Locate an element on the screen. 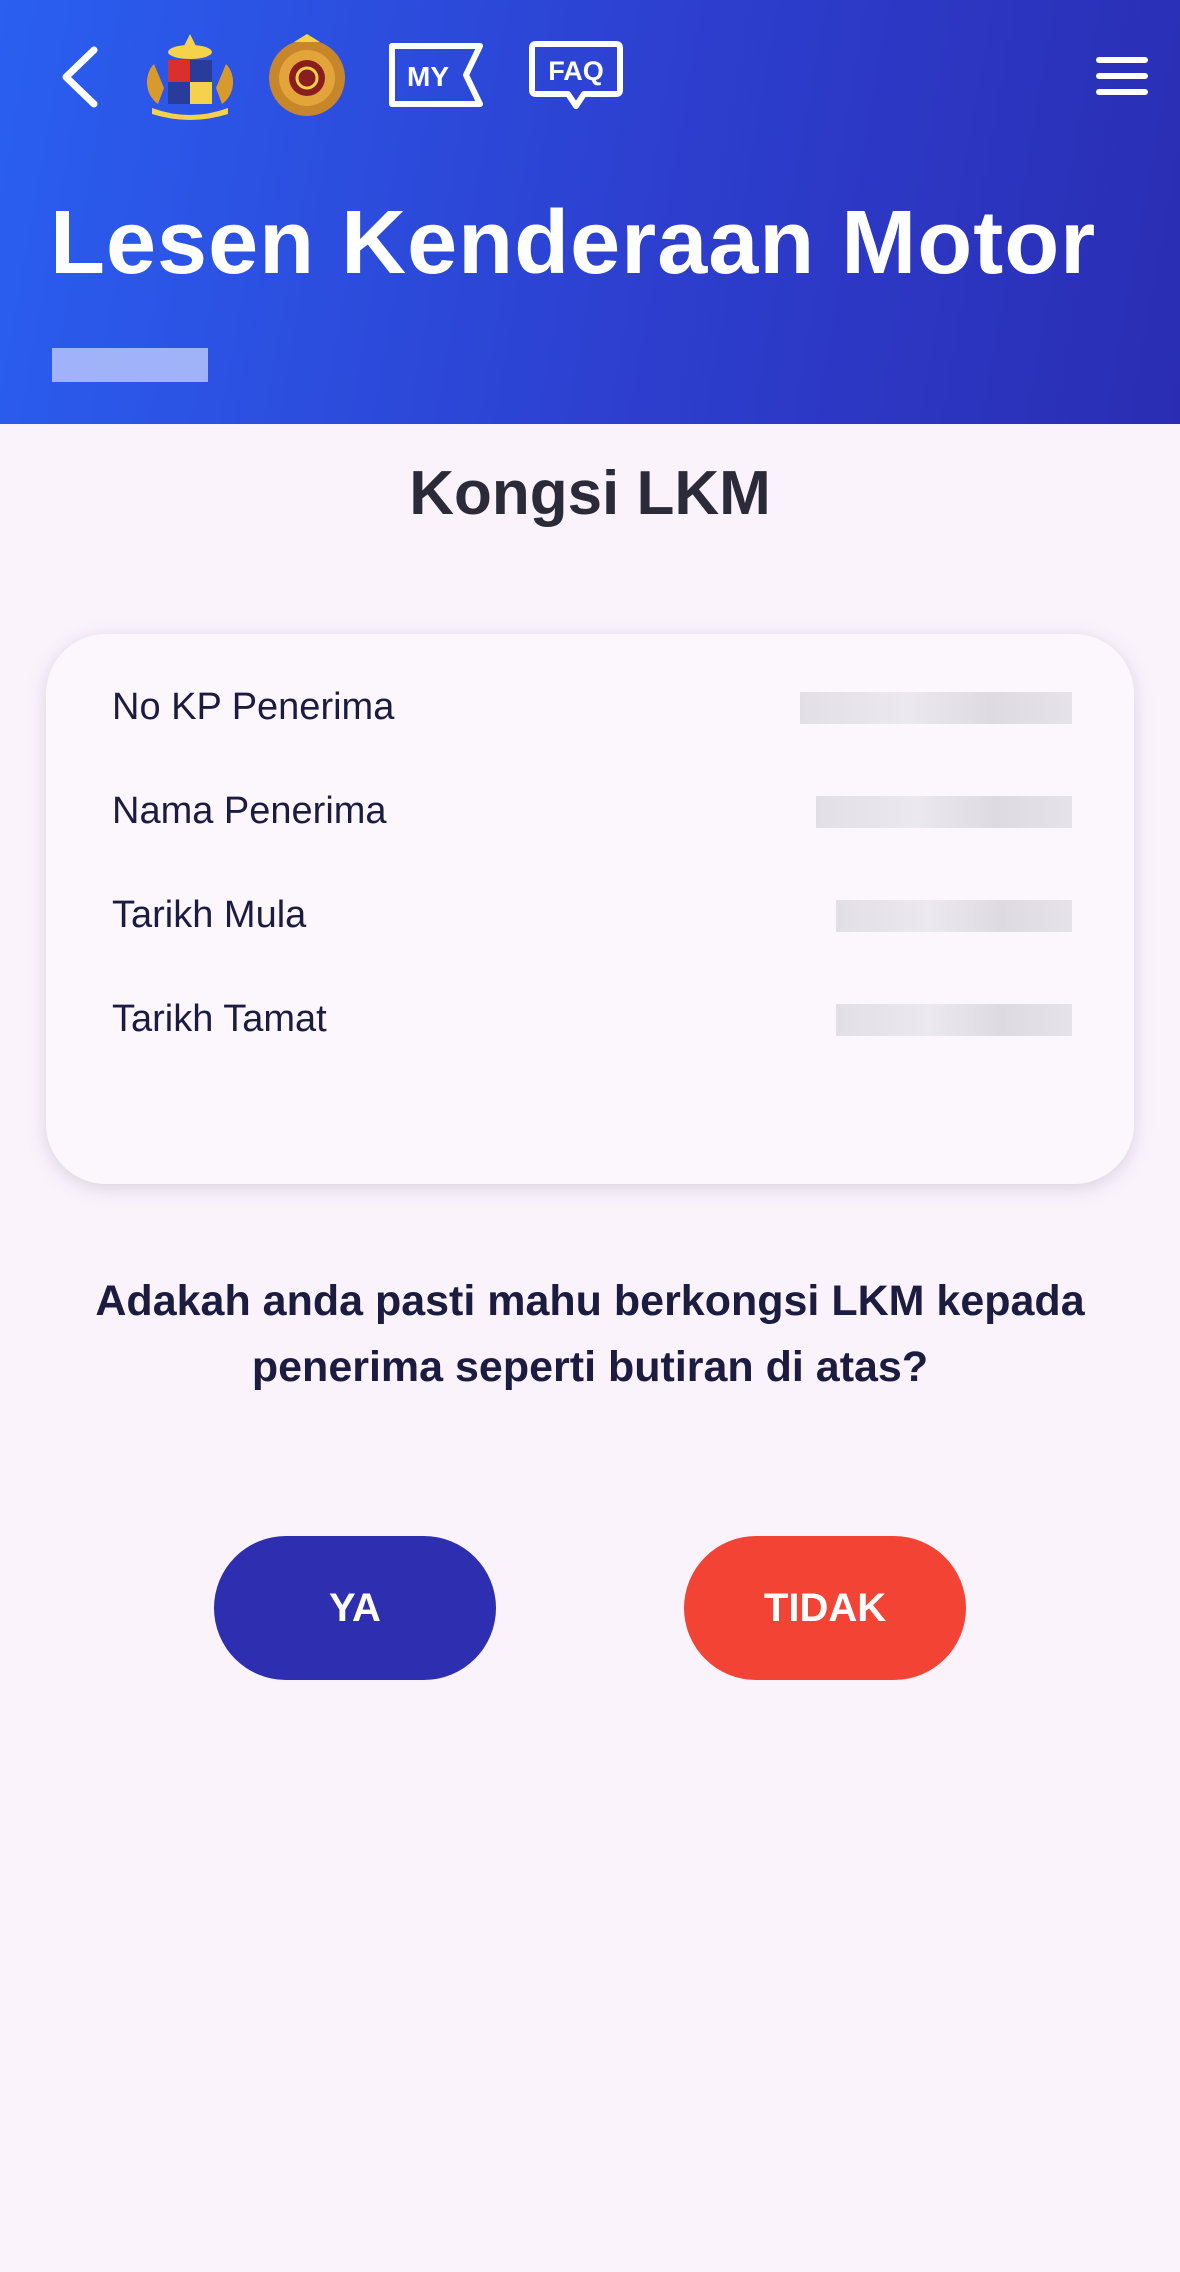  faq-icon: FAQ is located at coordinates (576, 76).